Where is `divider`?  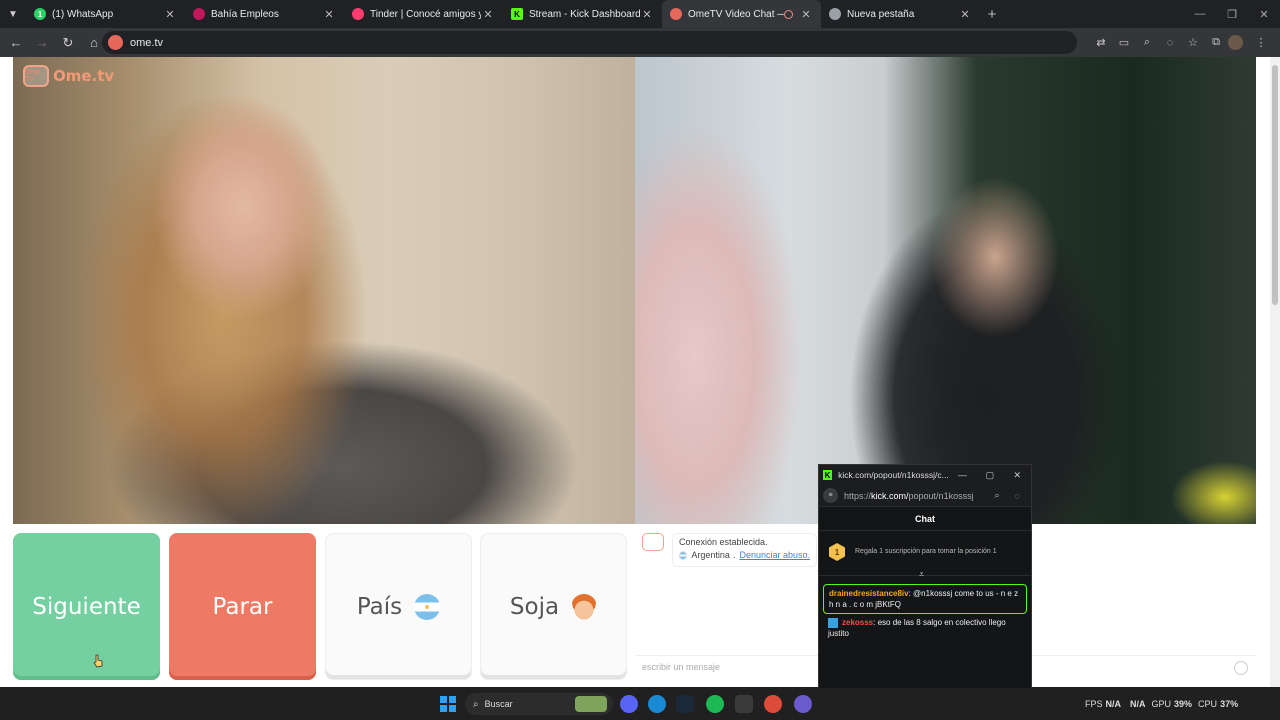 divider is located at coordinates (925, 575).